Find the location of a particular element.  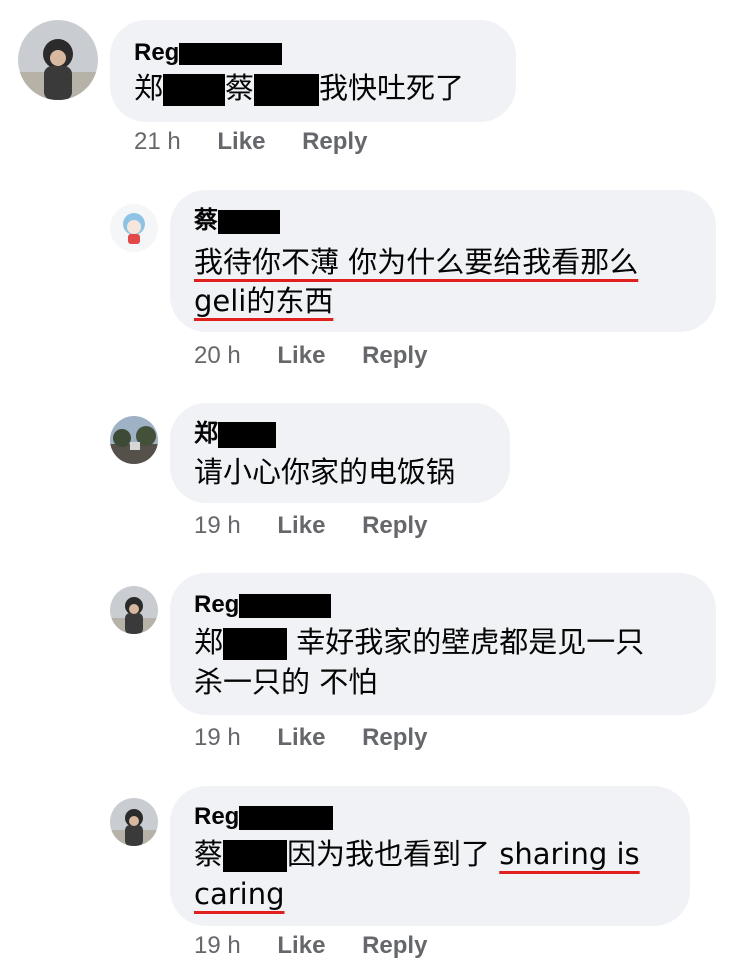

comment-timestamp: 21 h is located at coordinates (157, 141).